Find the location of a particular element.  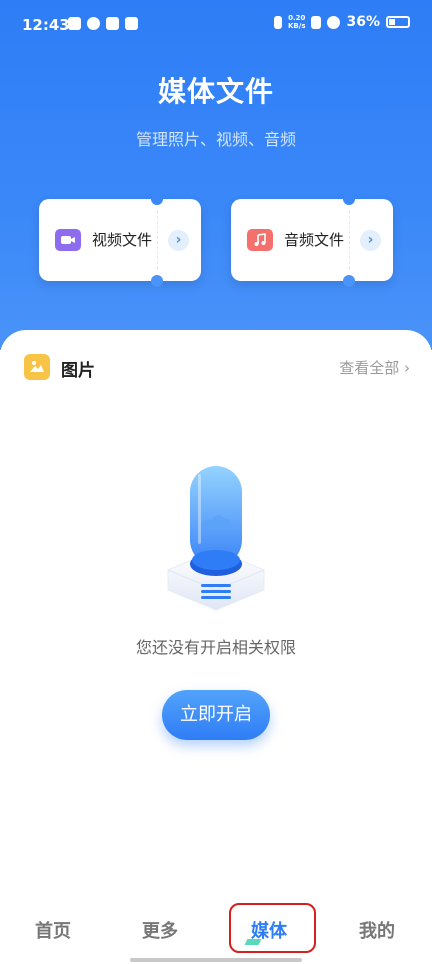

app-notification-icon is located at coordinates (93, 23).